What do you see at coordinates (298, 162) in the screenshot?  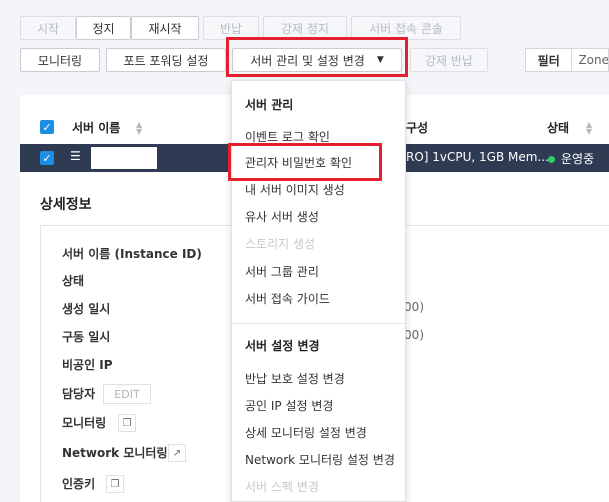 I see `menu-item-admin-password: 관리자 비밀번호 확인` at bounding box center [298, 162].